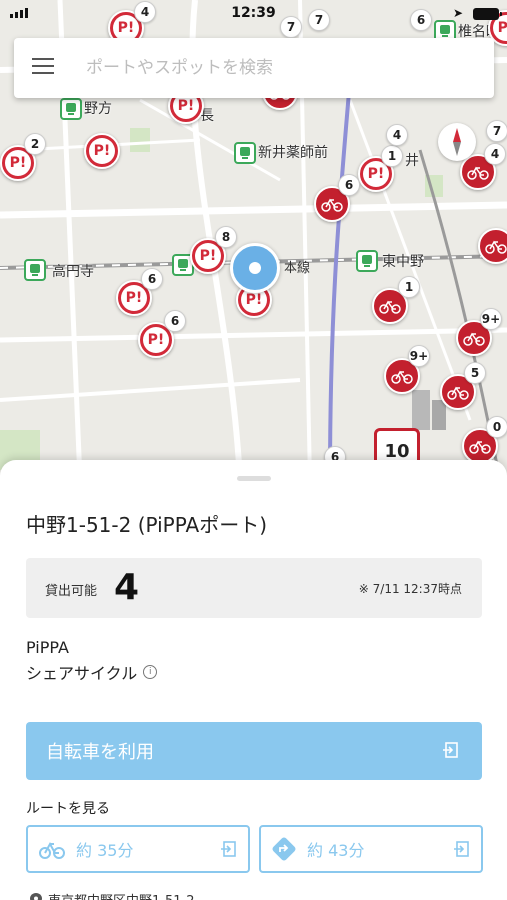 The width and height of the screenshot is (507, 900). Describe the element at coordinates (71, 591) in the screenshot. I see `availability-label: 貸出可能` at that location.